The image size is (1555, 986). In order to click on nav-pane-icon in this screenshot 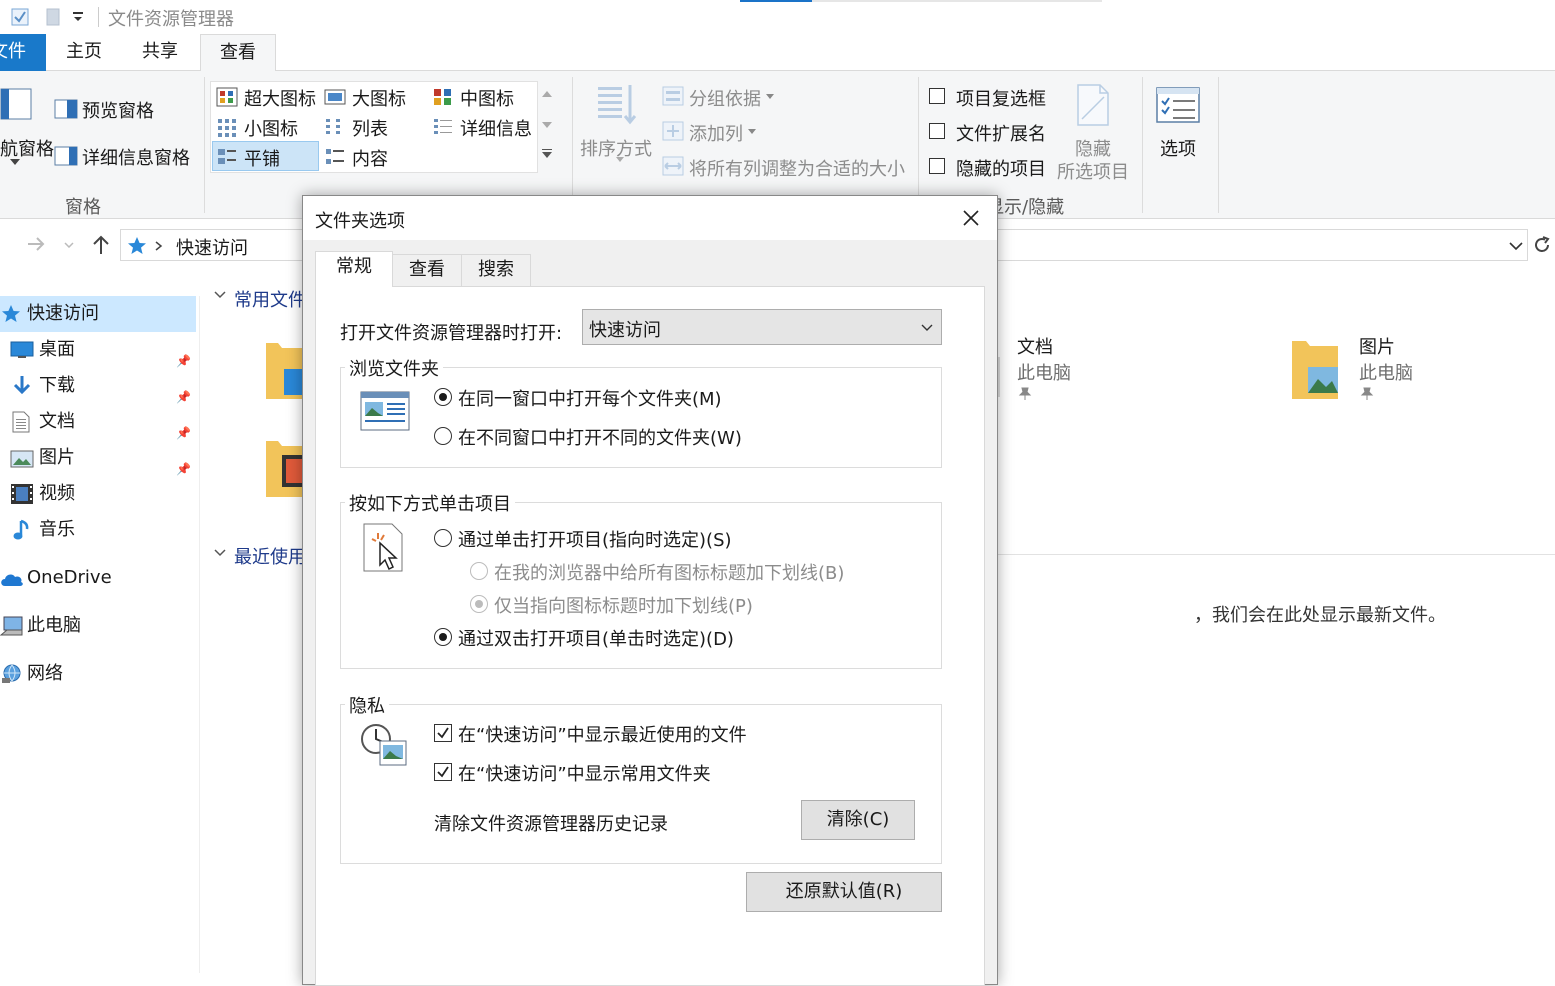, I will do `click(17, 104)`.